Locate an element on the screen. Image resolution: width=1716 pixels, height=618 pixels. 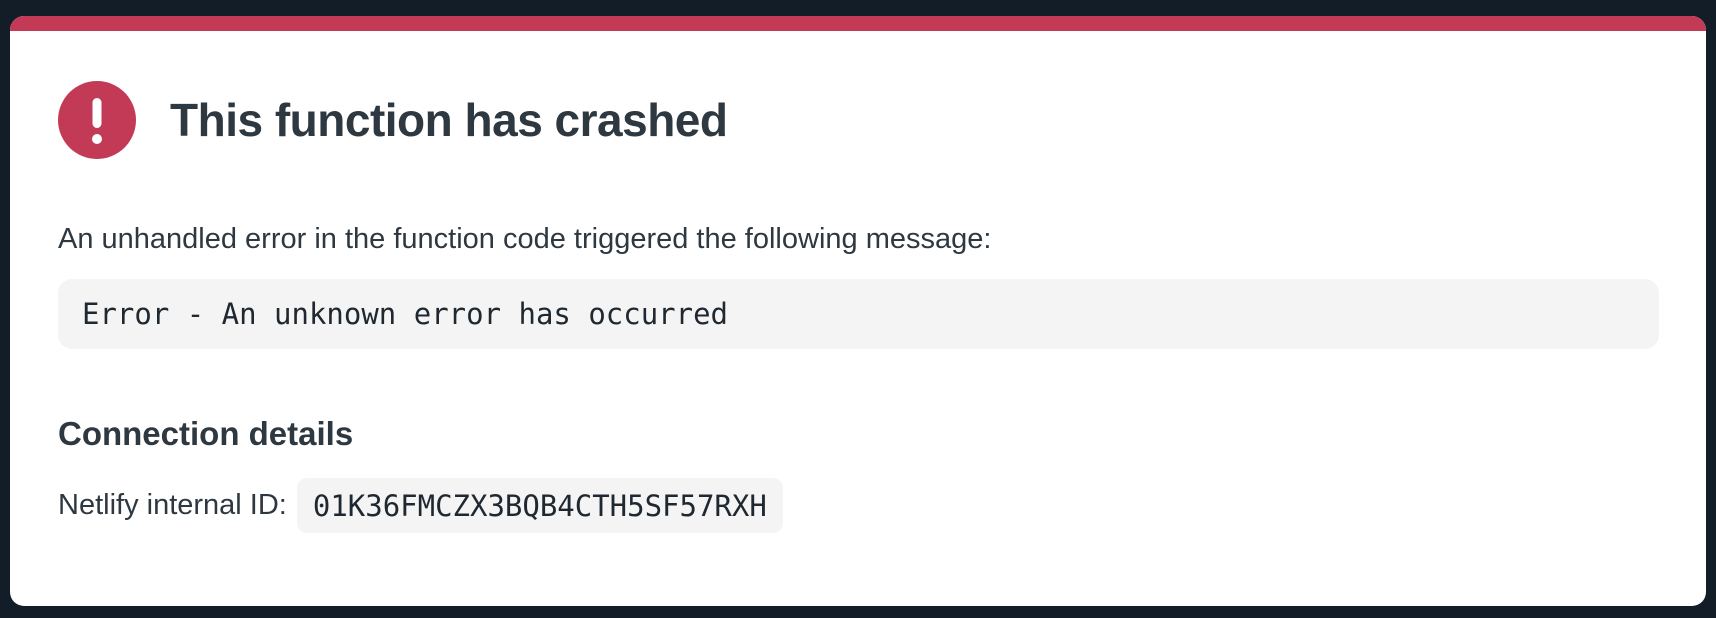
page-title: This function has crashed is located at coordinates (449, 120).